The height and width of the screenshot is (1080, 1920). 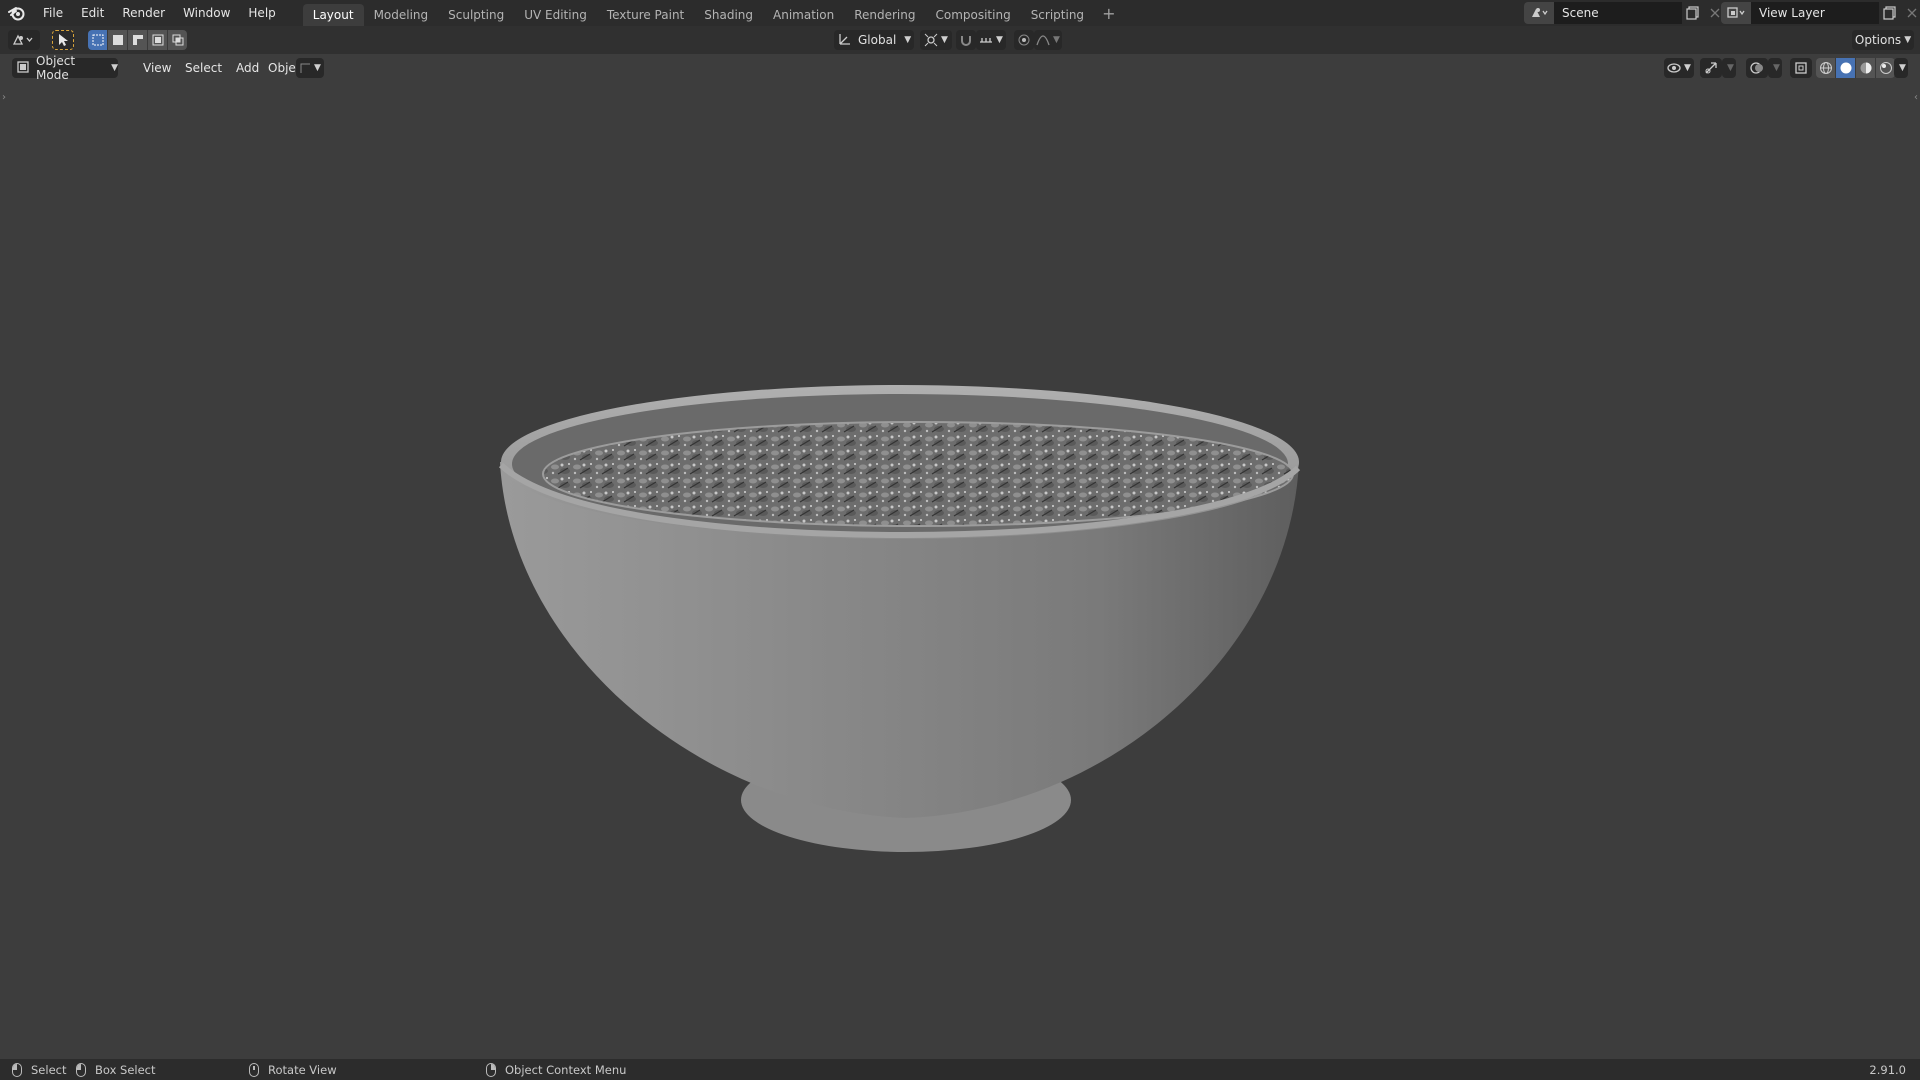 I want to click on scene-selector: Scene, so click(x=1625, y=13).